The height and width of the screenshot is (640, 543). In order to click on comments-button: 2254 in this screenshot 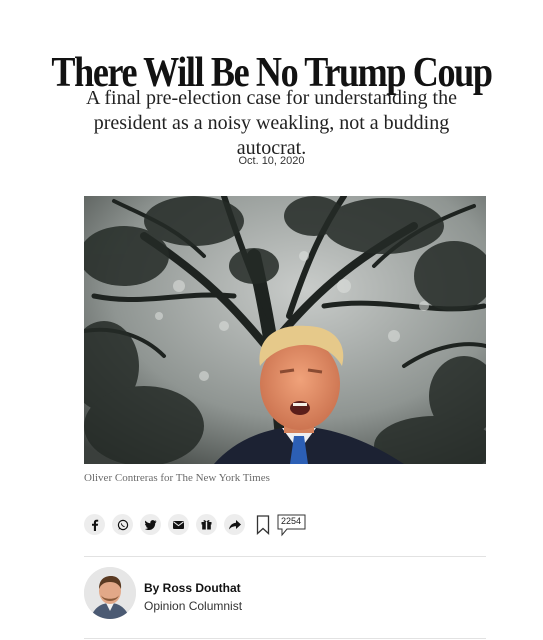, I will do `click(292, 526)`.